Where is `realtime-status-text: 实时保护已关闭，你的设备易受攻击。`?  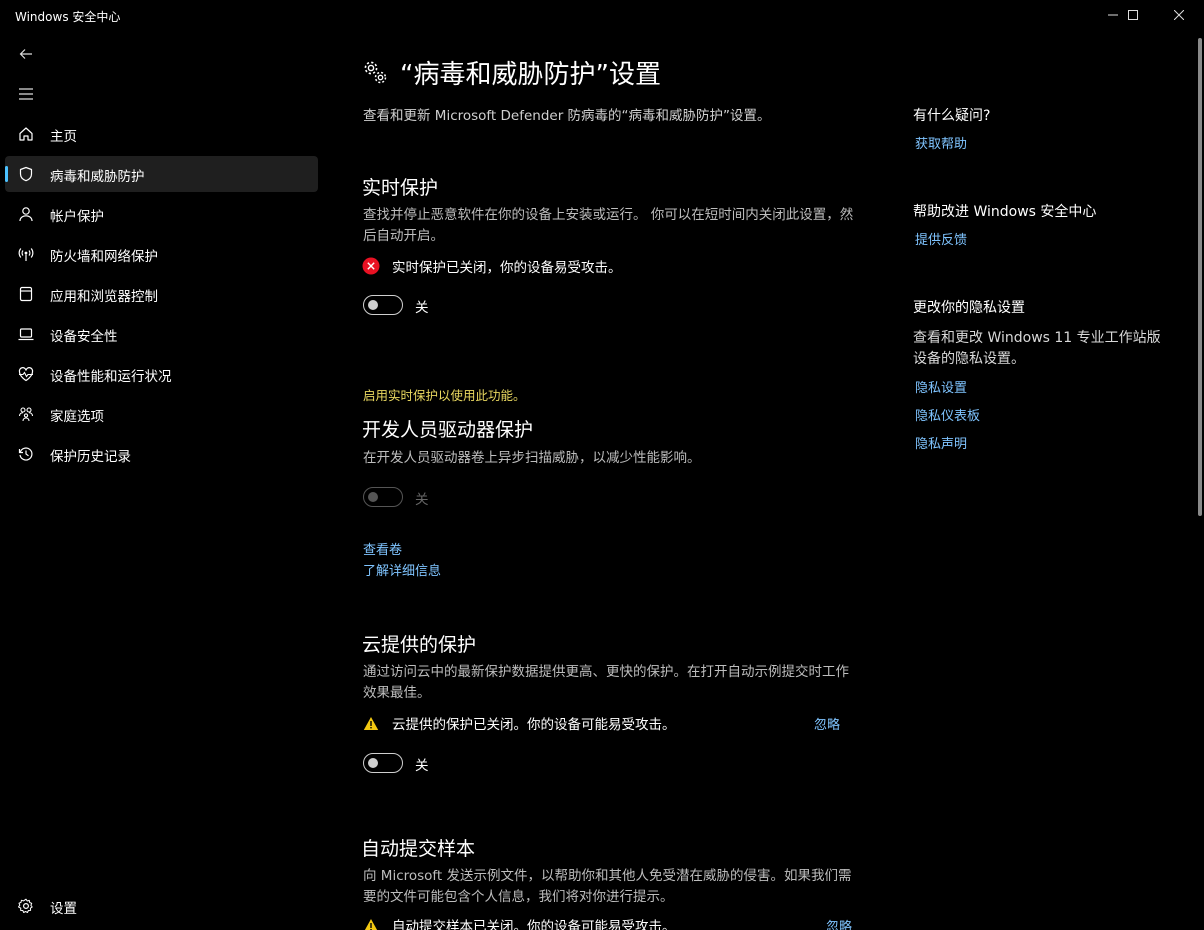
realtime-status-text: 实时保护已关闭，你的设备易受攻击。 is located at coordinates (507, 268).